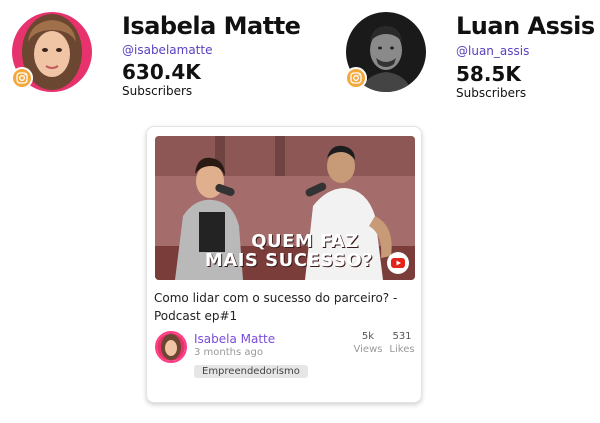  Describe the element at coordinates (488, 74) in the screenshot. I see `subscriber-count: 58.5K` at that location.